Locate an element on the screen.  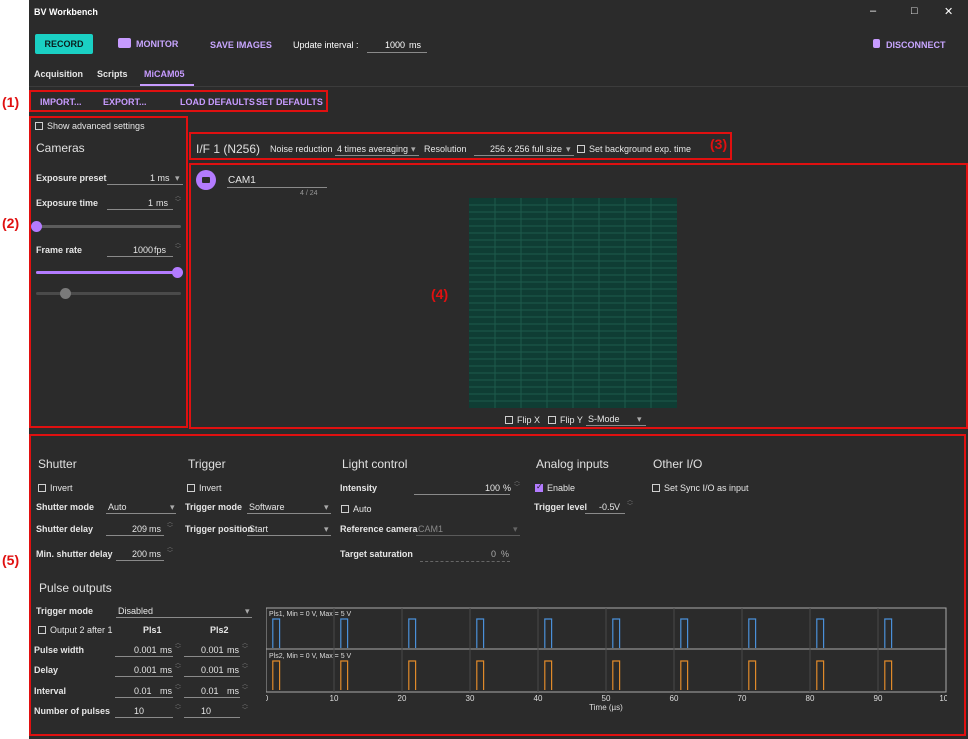
trigger-position-select: Start is located at coordinates (258, 529).